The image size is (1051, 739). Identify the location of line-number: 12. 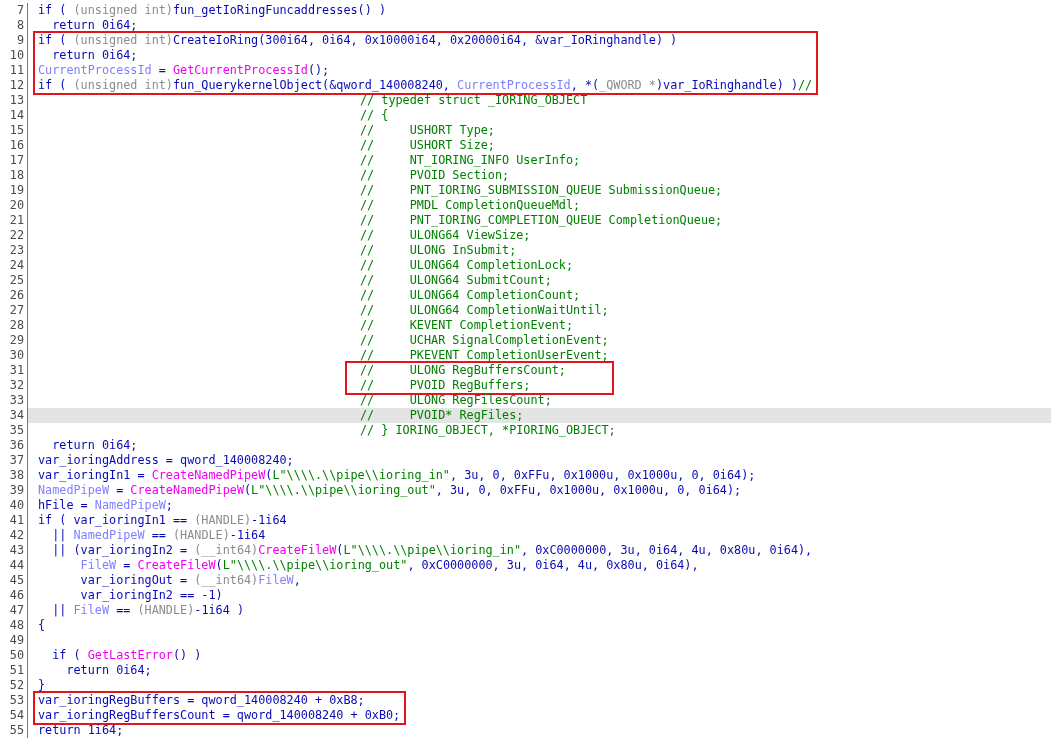
(16, 85).